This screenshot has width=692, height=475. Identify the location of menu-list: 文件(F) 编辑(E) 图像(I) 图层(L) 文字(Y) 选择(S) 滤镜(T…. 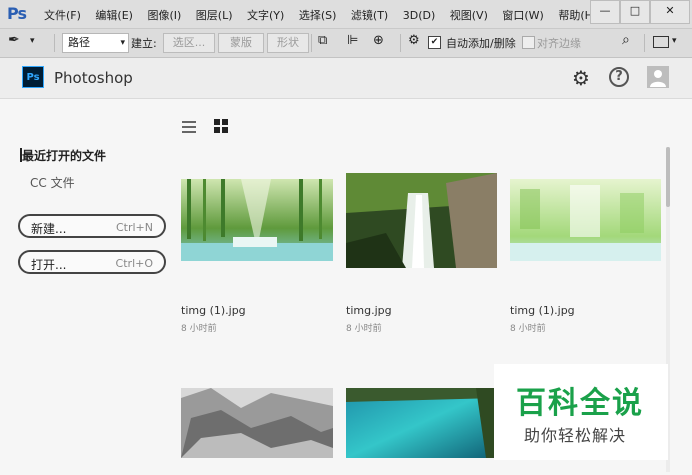
(326, 15).